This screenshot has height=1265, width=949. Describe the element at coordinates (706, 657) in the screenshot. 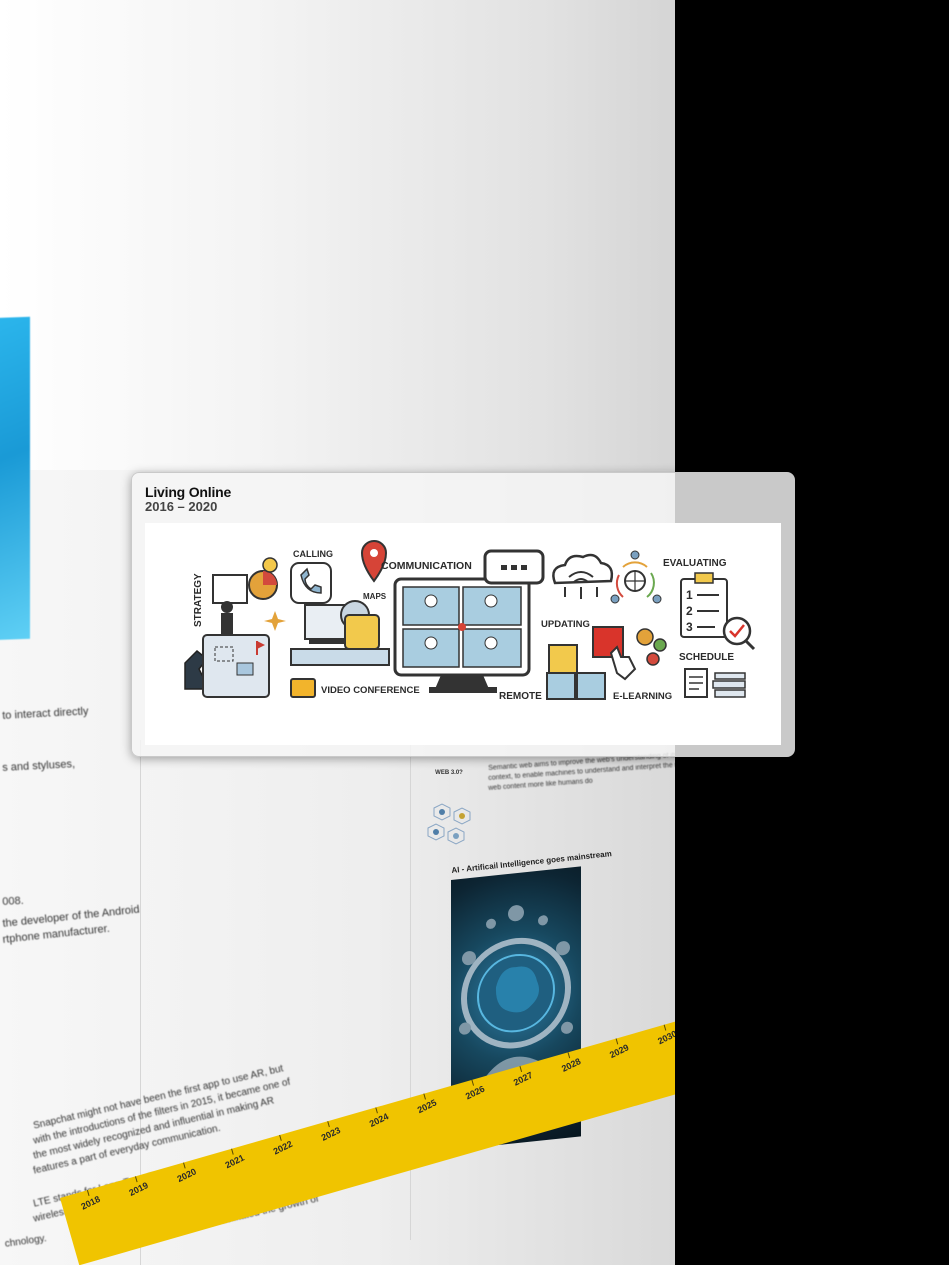

I see `label-schedule: SCHEDULE` at that location.